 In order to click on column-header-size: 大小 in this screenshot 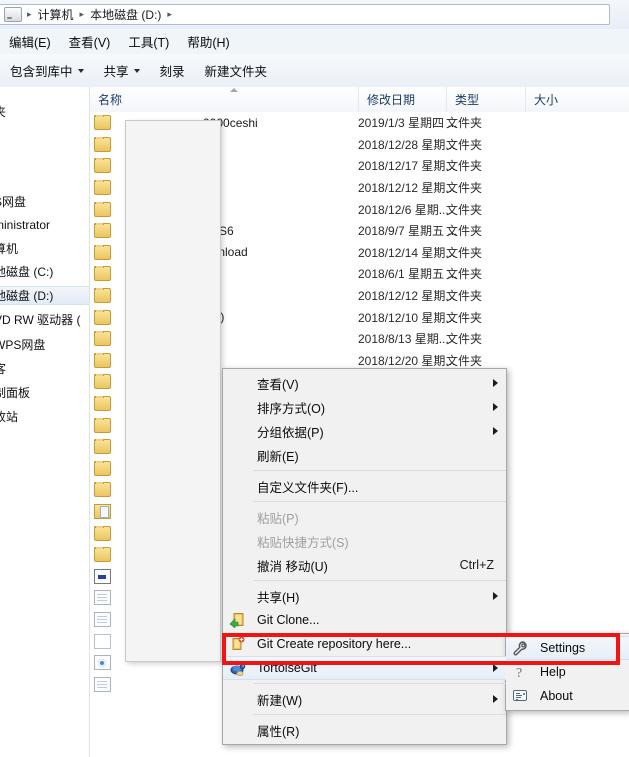, I will do `click(577, 99)`.